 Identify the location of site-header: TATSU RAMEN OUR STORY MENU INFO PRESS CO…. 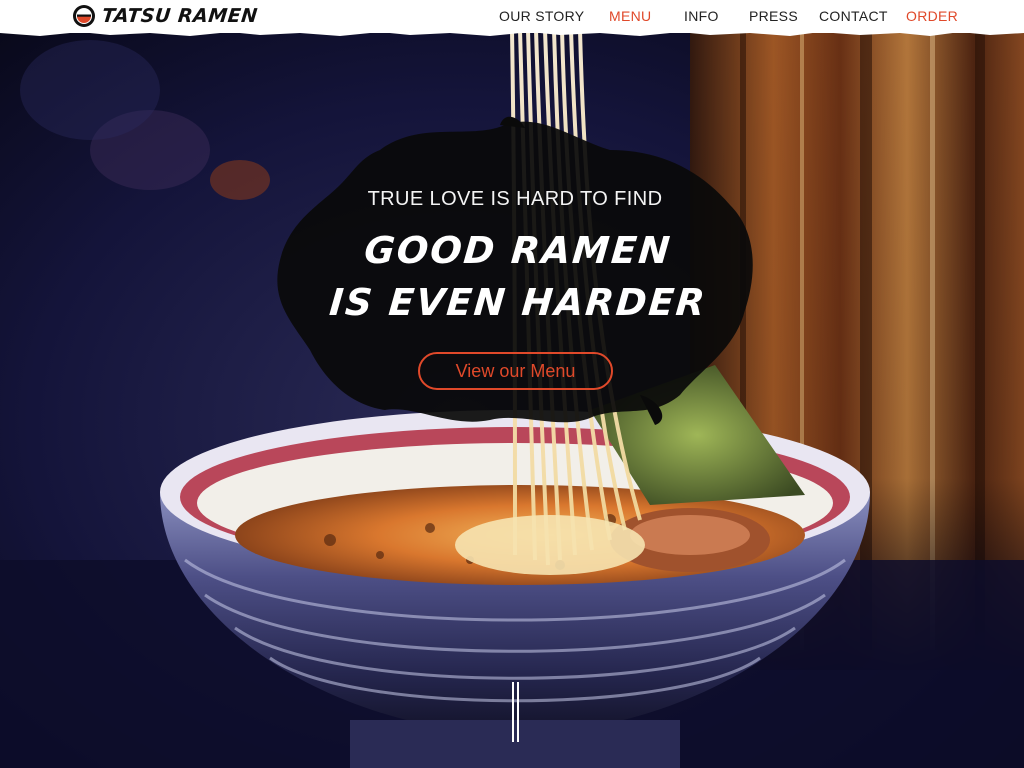
(512, 16).